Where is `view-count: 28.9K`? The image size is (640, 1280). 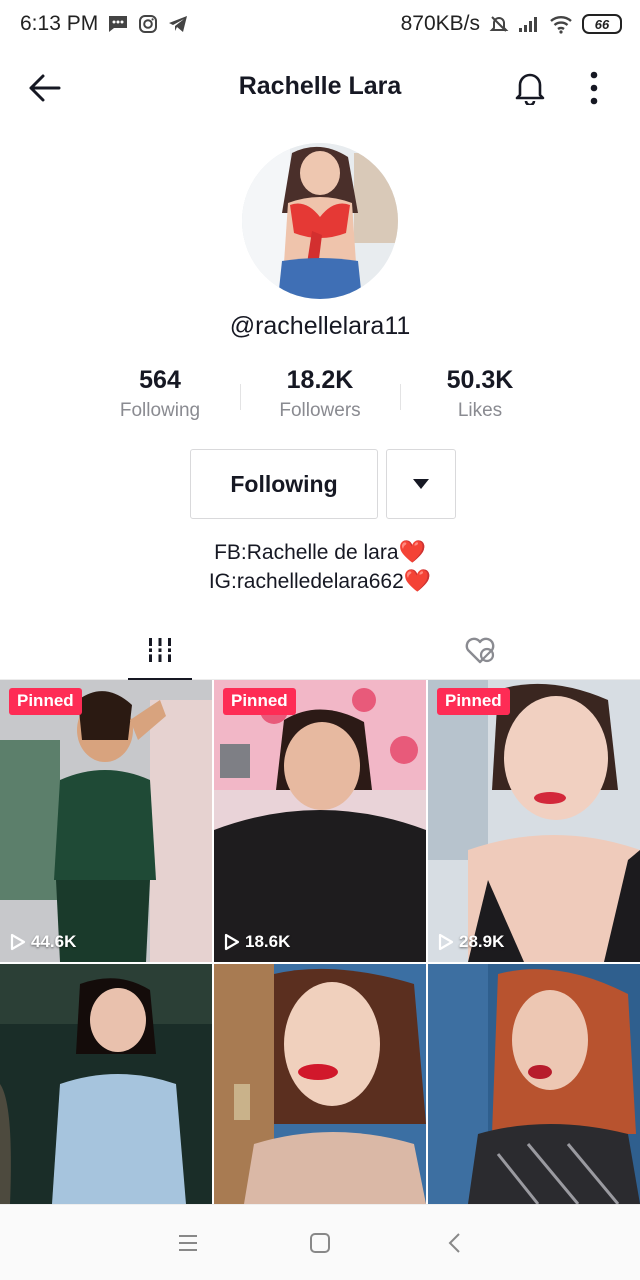 view-count: 28.9K is located at coordinates (471, 942).